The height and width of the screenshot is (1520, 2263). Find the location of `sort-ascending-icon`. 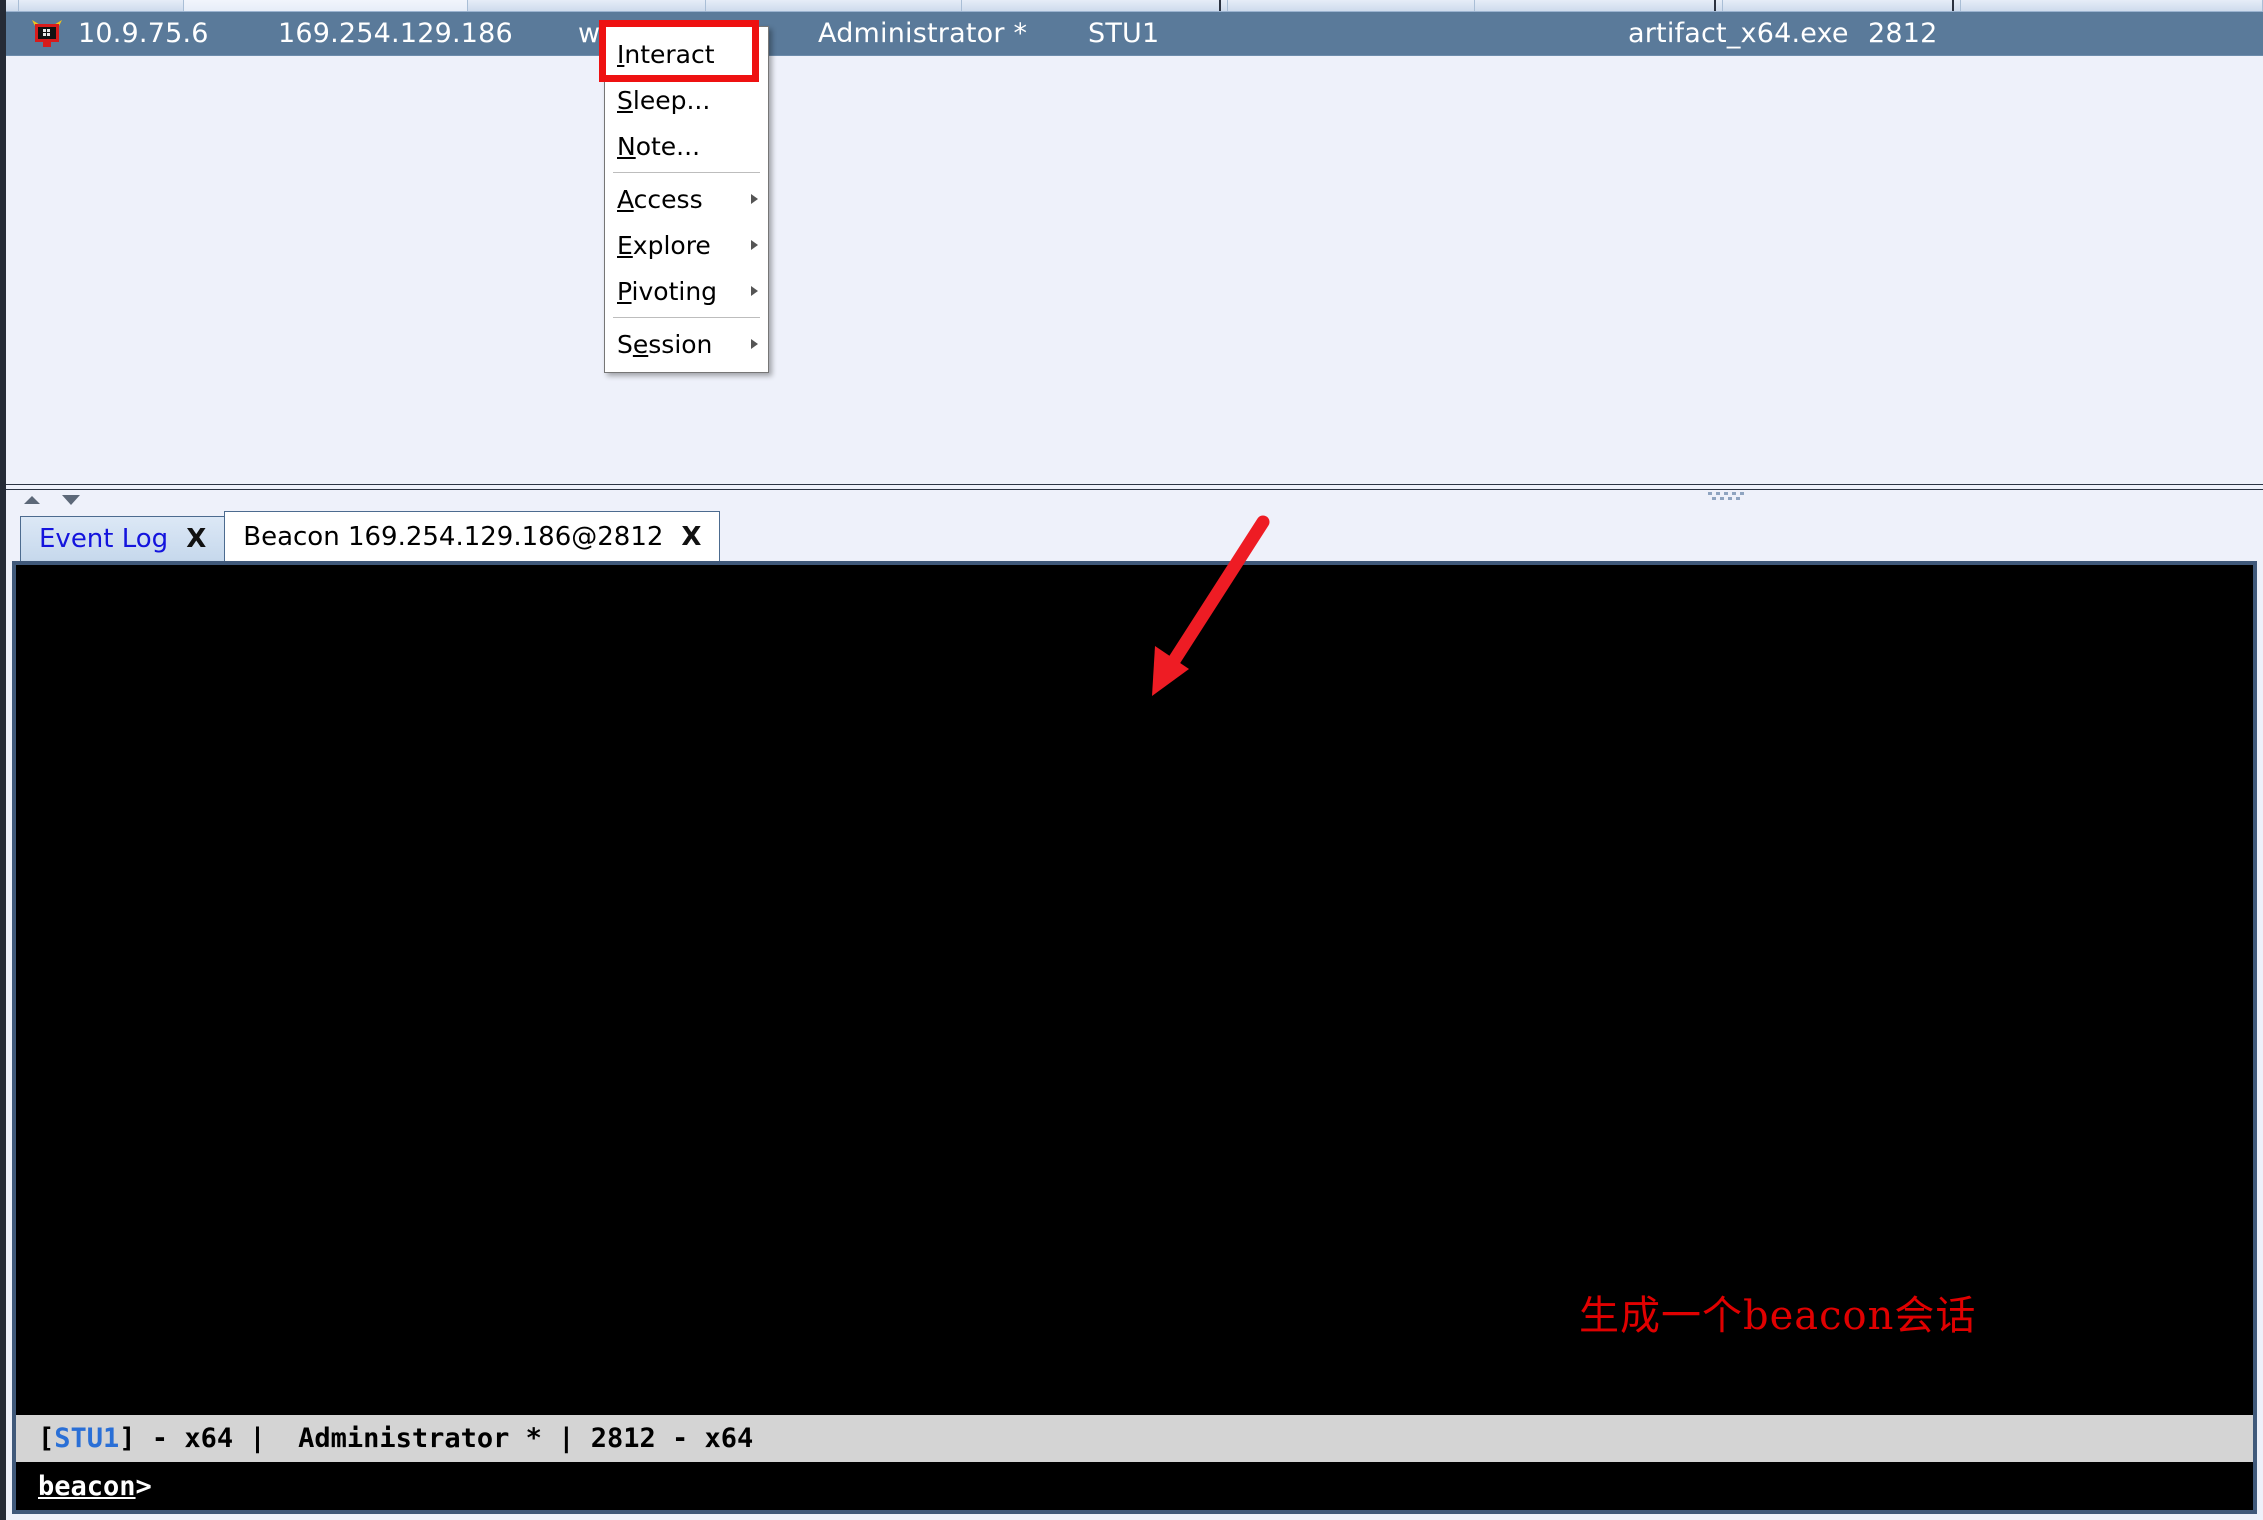

sort-ascending-icon is located at coordinates (32, 500).